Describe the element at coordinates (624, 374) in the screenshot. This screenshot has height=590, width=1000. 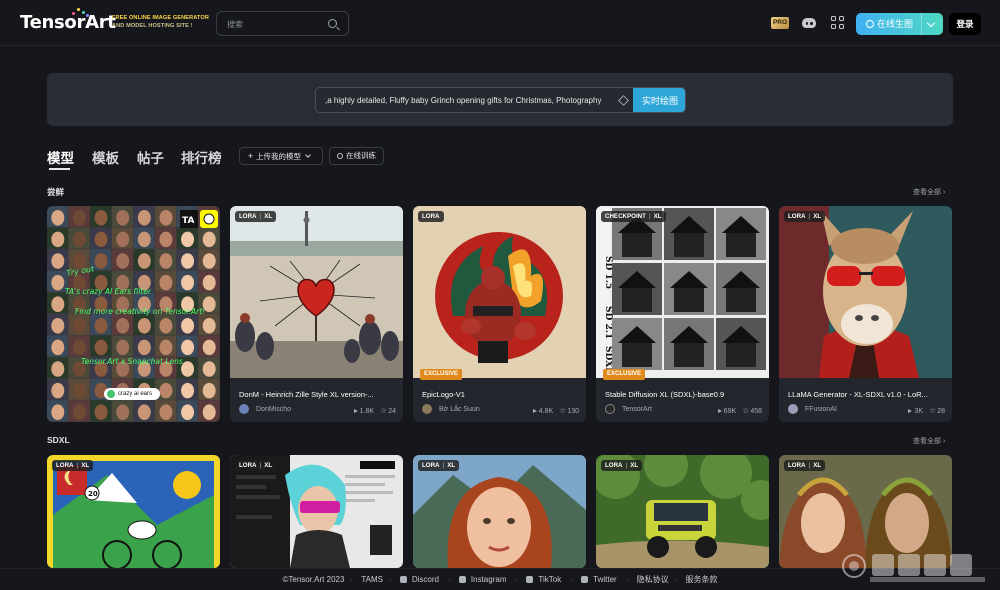
I see `exclusive-badge: EXCLUSIVE` at that location.